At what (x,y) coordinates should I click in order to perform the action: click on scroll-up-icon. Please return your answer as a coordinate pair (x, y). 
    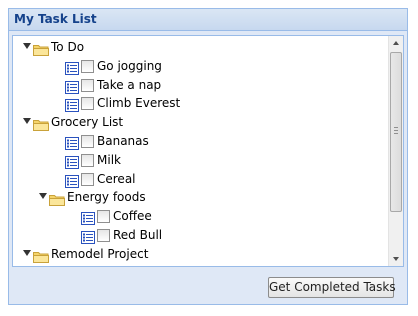
    Looking at the image, I should click on (396, 43).